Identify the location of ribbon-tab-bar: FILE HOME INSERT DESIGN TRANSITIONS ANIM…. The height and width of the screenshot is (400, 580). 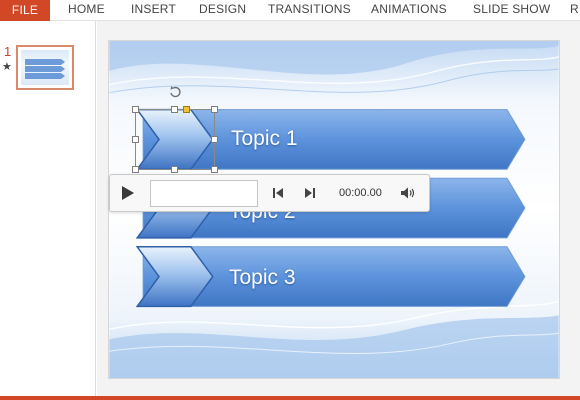
(290, 10).